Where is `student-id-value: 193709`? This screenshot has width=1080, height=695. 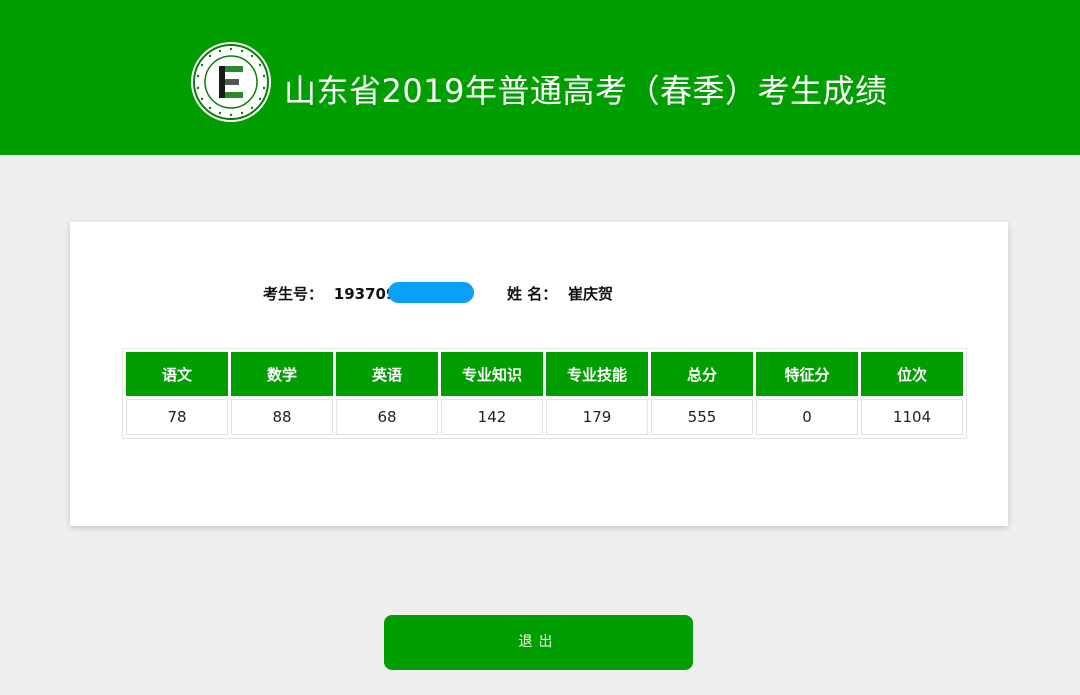
student-id-value: 193709 is located at coordinates (365, 294).